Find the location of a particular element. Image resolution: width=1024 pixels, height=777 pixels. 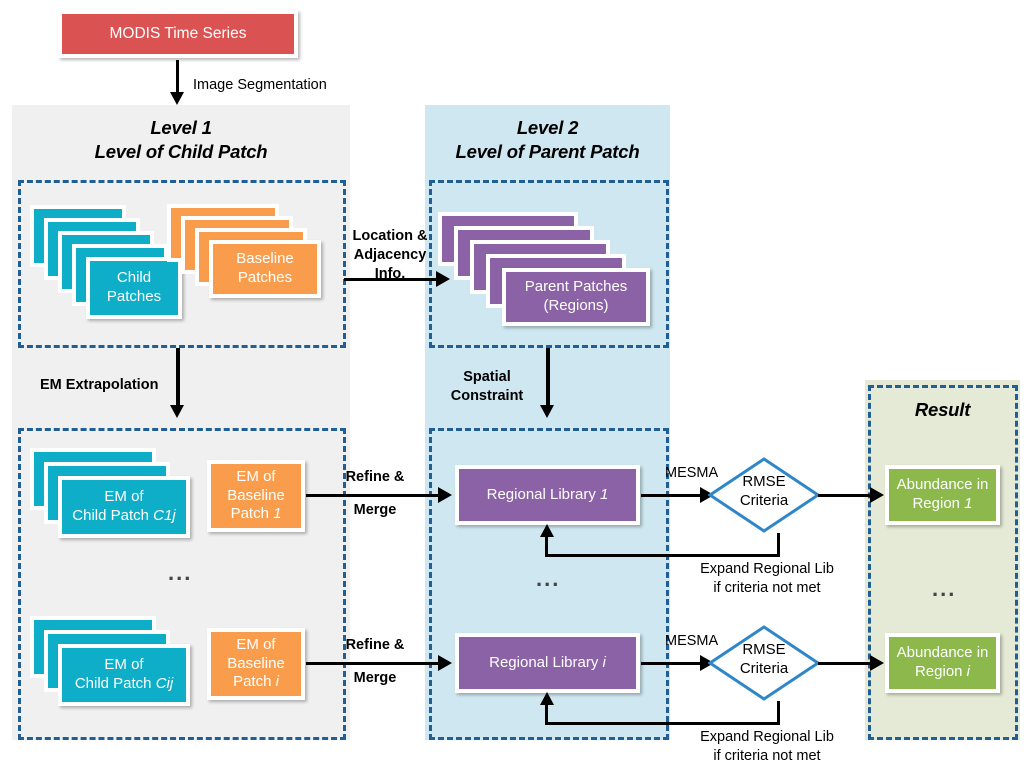

edge-label-expand-regional-lib-i: Expand Regional Lib if criteria not met is located at coordinates (767, 747).